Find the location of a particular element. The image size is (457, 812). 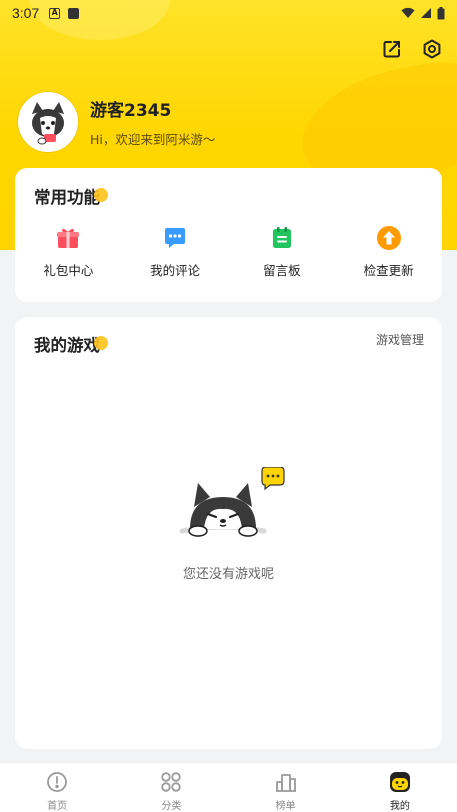

home-icon is located at coordinates (57, 782).